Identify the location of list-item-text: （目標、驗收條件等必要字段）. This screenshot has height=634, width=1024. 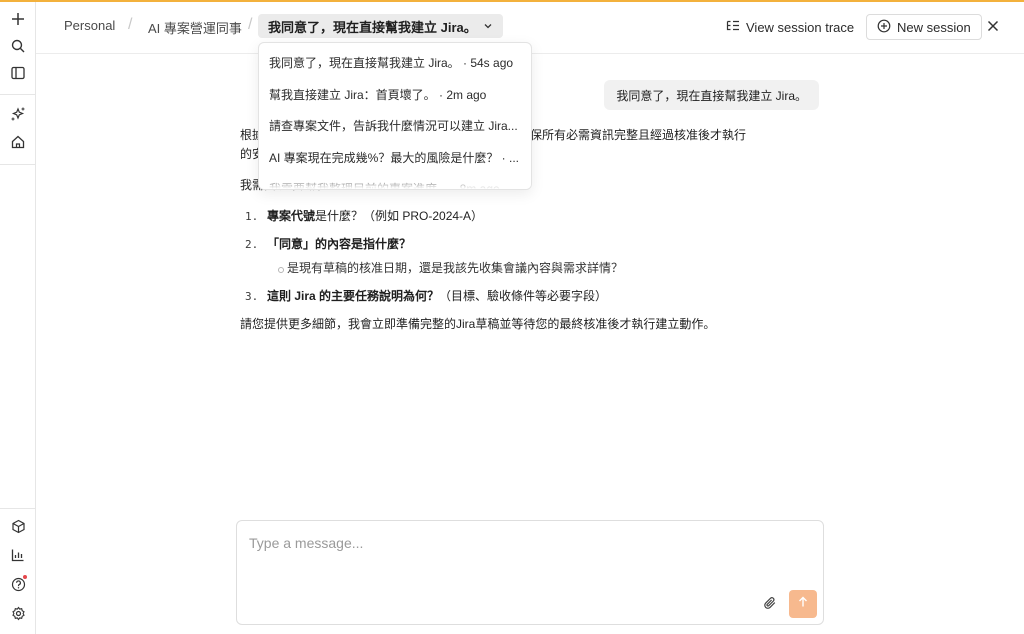
(523, 296).